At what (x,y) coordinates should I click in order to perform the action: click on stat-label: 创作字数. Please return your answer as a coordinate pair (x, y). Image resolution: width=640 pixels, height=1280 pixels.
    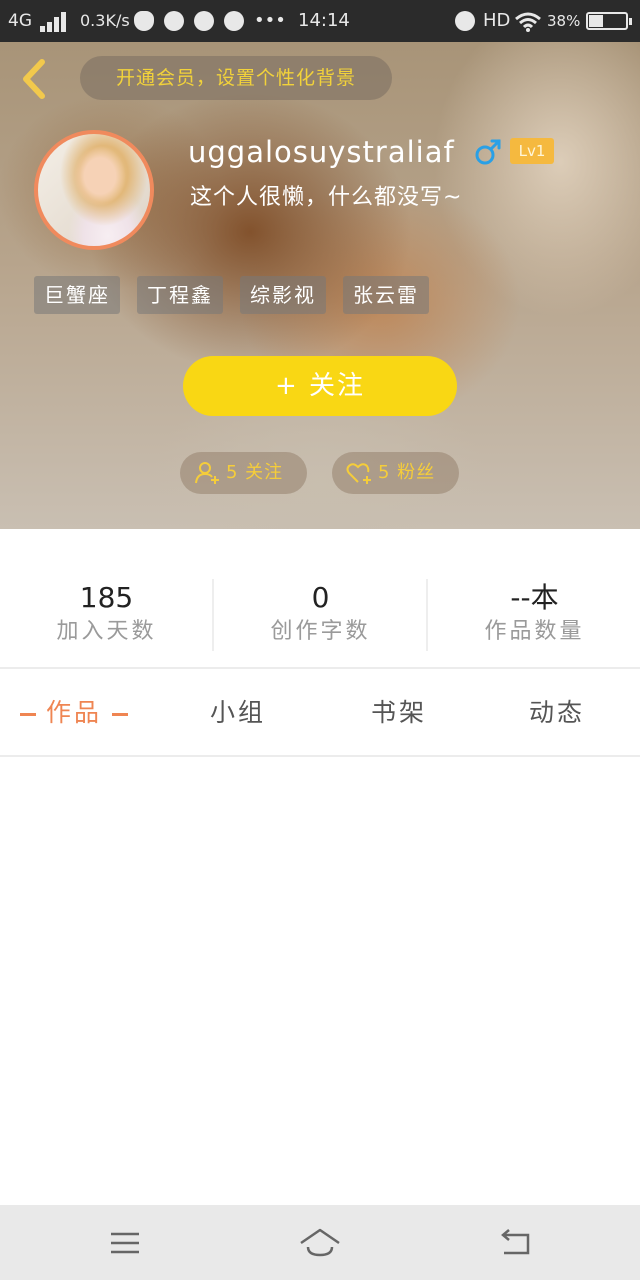
    Looking at the image, I should click on (320, 631).